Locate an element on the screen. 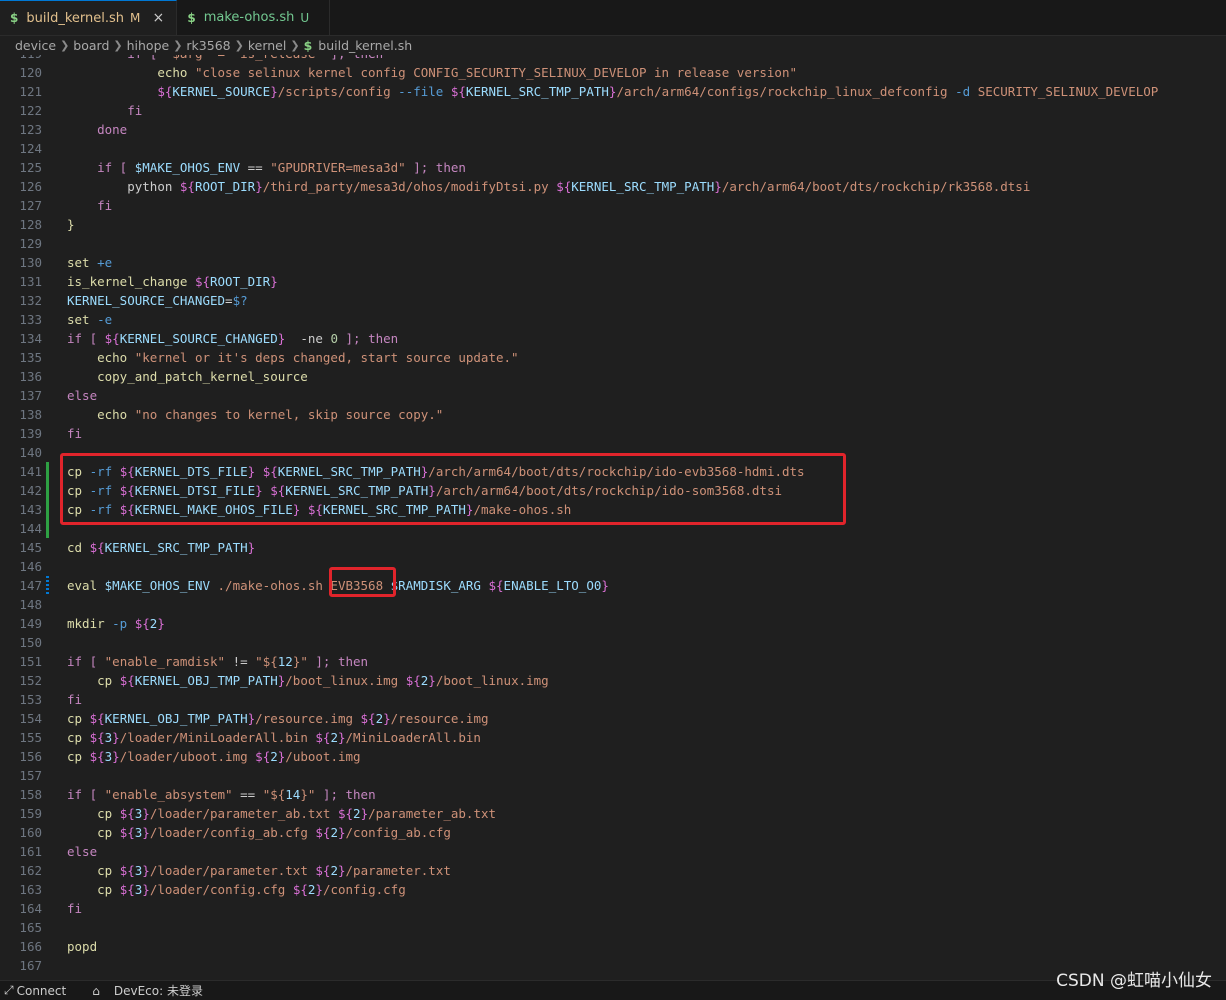  code-token: if [ is located at coordinates (86, 794).